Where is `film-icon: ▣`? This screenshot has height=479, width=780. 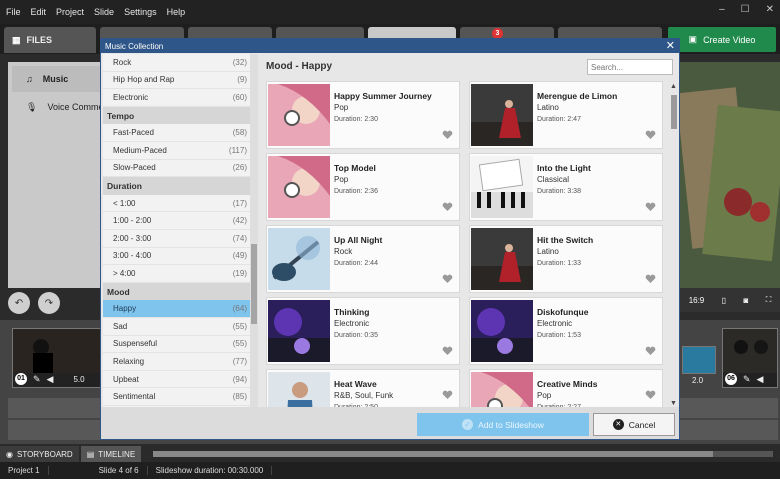
film-icon: ▣ is located at coordinates (693, 39).